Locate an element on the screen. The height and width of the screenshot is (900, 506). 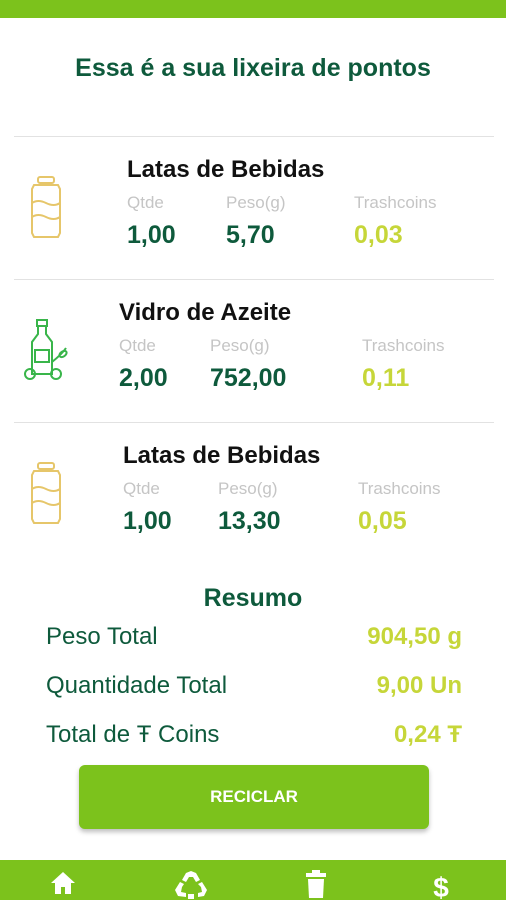
nav-home is located at coordinates (63, 885).